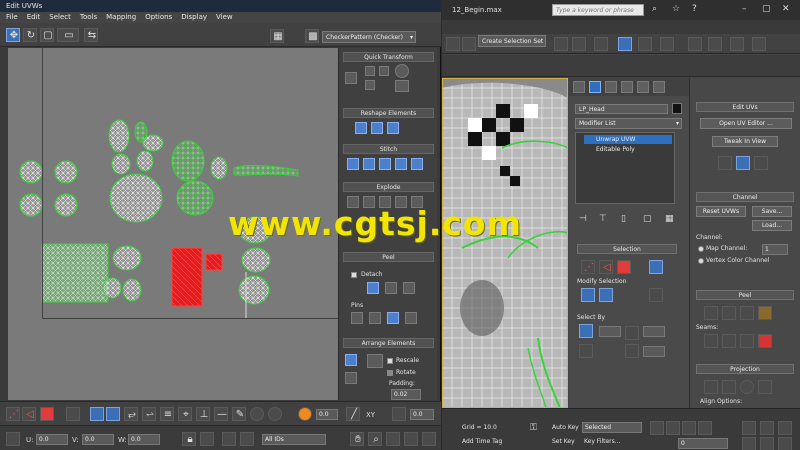 This screenshot has width=800, height=450. I want to click on zoom-extents-button, so click(411, 439).